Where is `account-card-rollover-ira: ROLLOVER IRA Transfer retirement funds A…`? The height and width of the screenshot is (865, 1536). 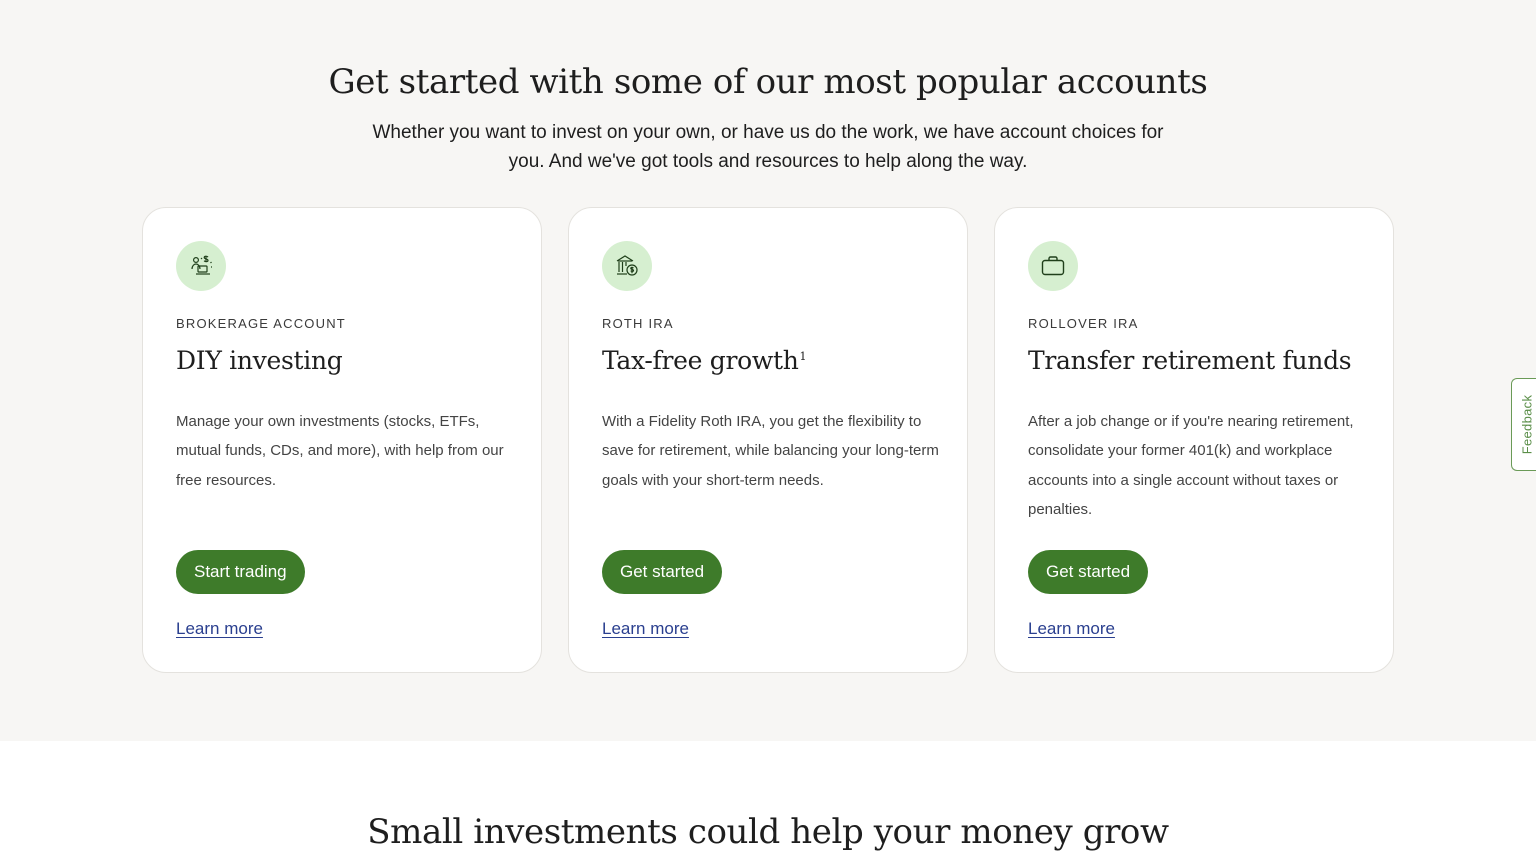
account-card-rollover-ira: ROLLOVER IRA Transfer retirement funds A… is located at coordinates (1194, 440).